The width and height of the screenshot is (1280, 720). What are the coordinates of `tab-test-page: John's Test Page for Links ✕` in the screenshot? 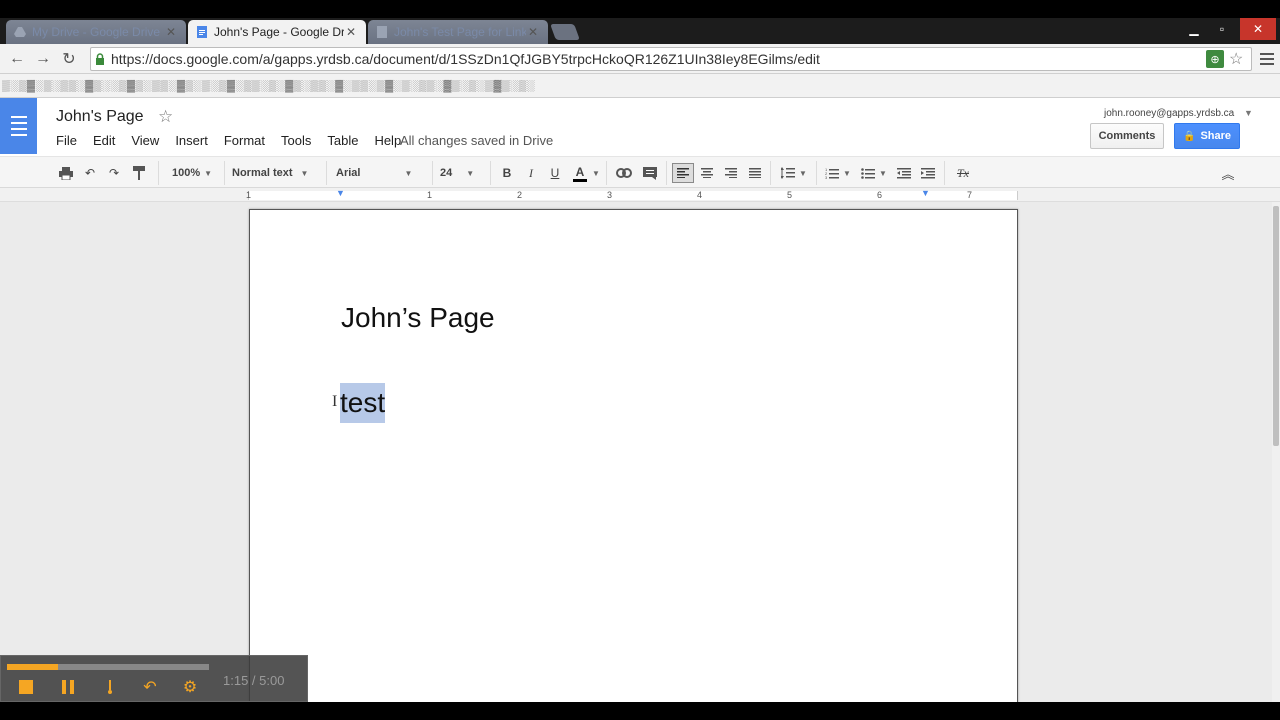 It's located at (458, 32).